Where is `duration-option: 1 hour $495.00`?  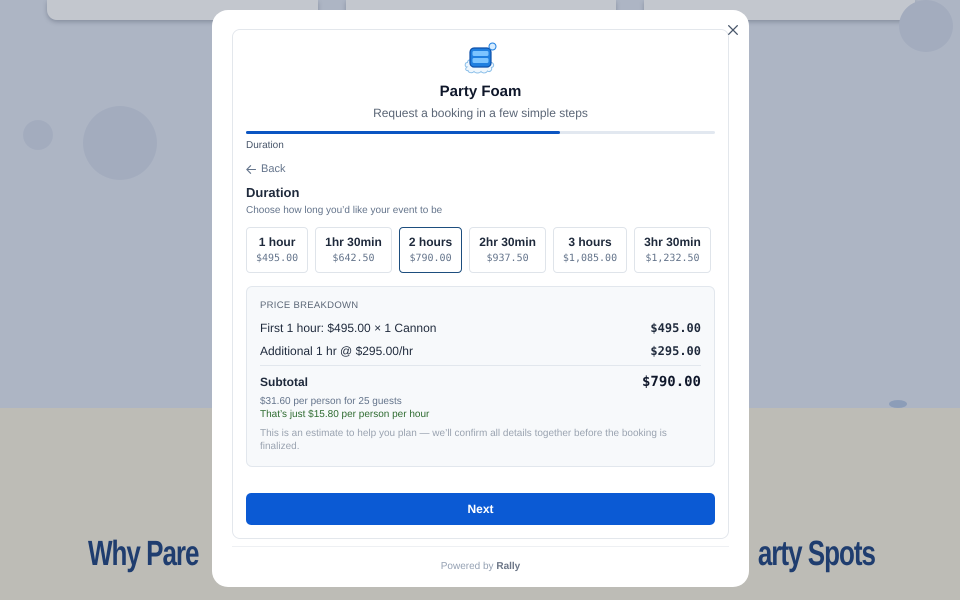
duration-option: 1 hour $495.00 is located at coordinates (277, 250).